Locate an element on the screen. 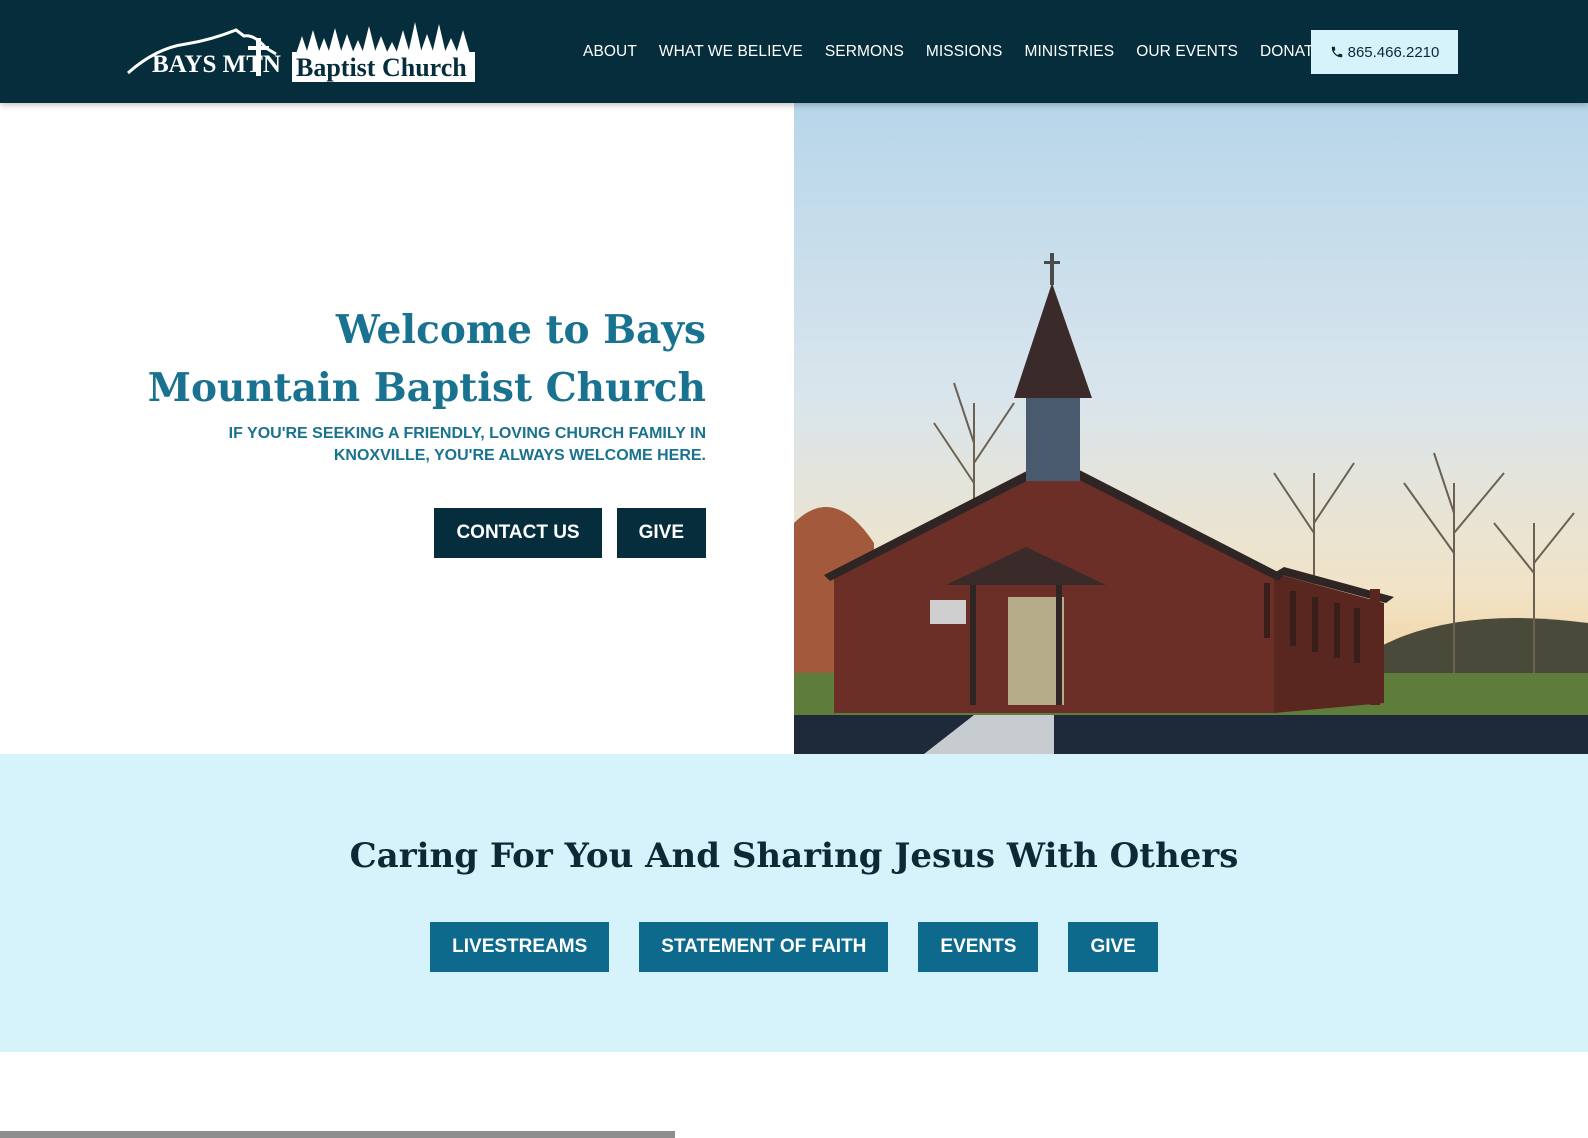  logo-graphic: BAYS MTN Baptist Church is located at coordinates (301, 52).